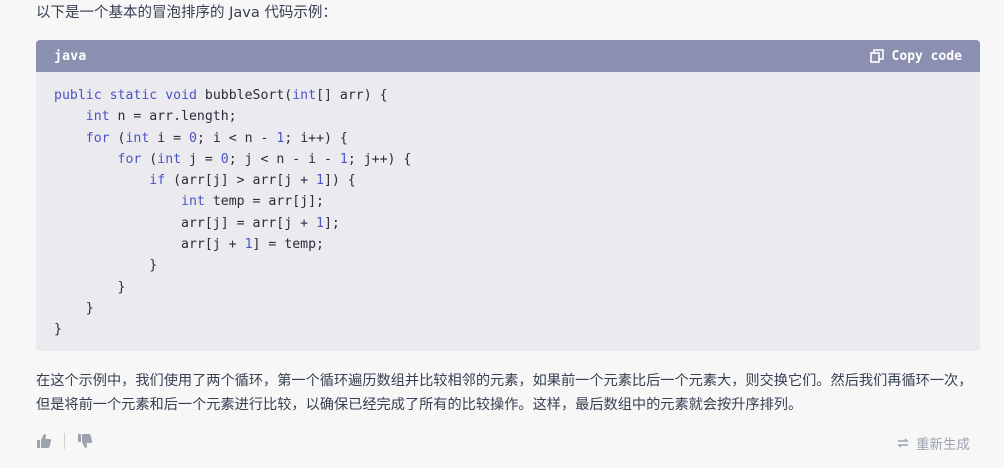 The image size is (1004, 468). I want to click on copy-code-button: Copy code, so click(915, 56).